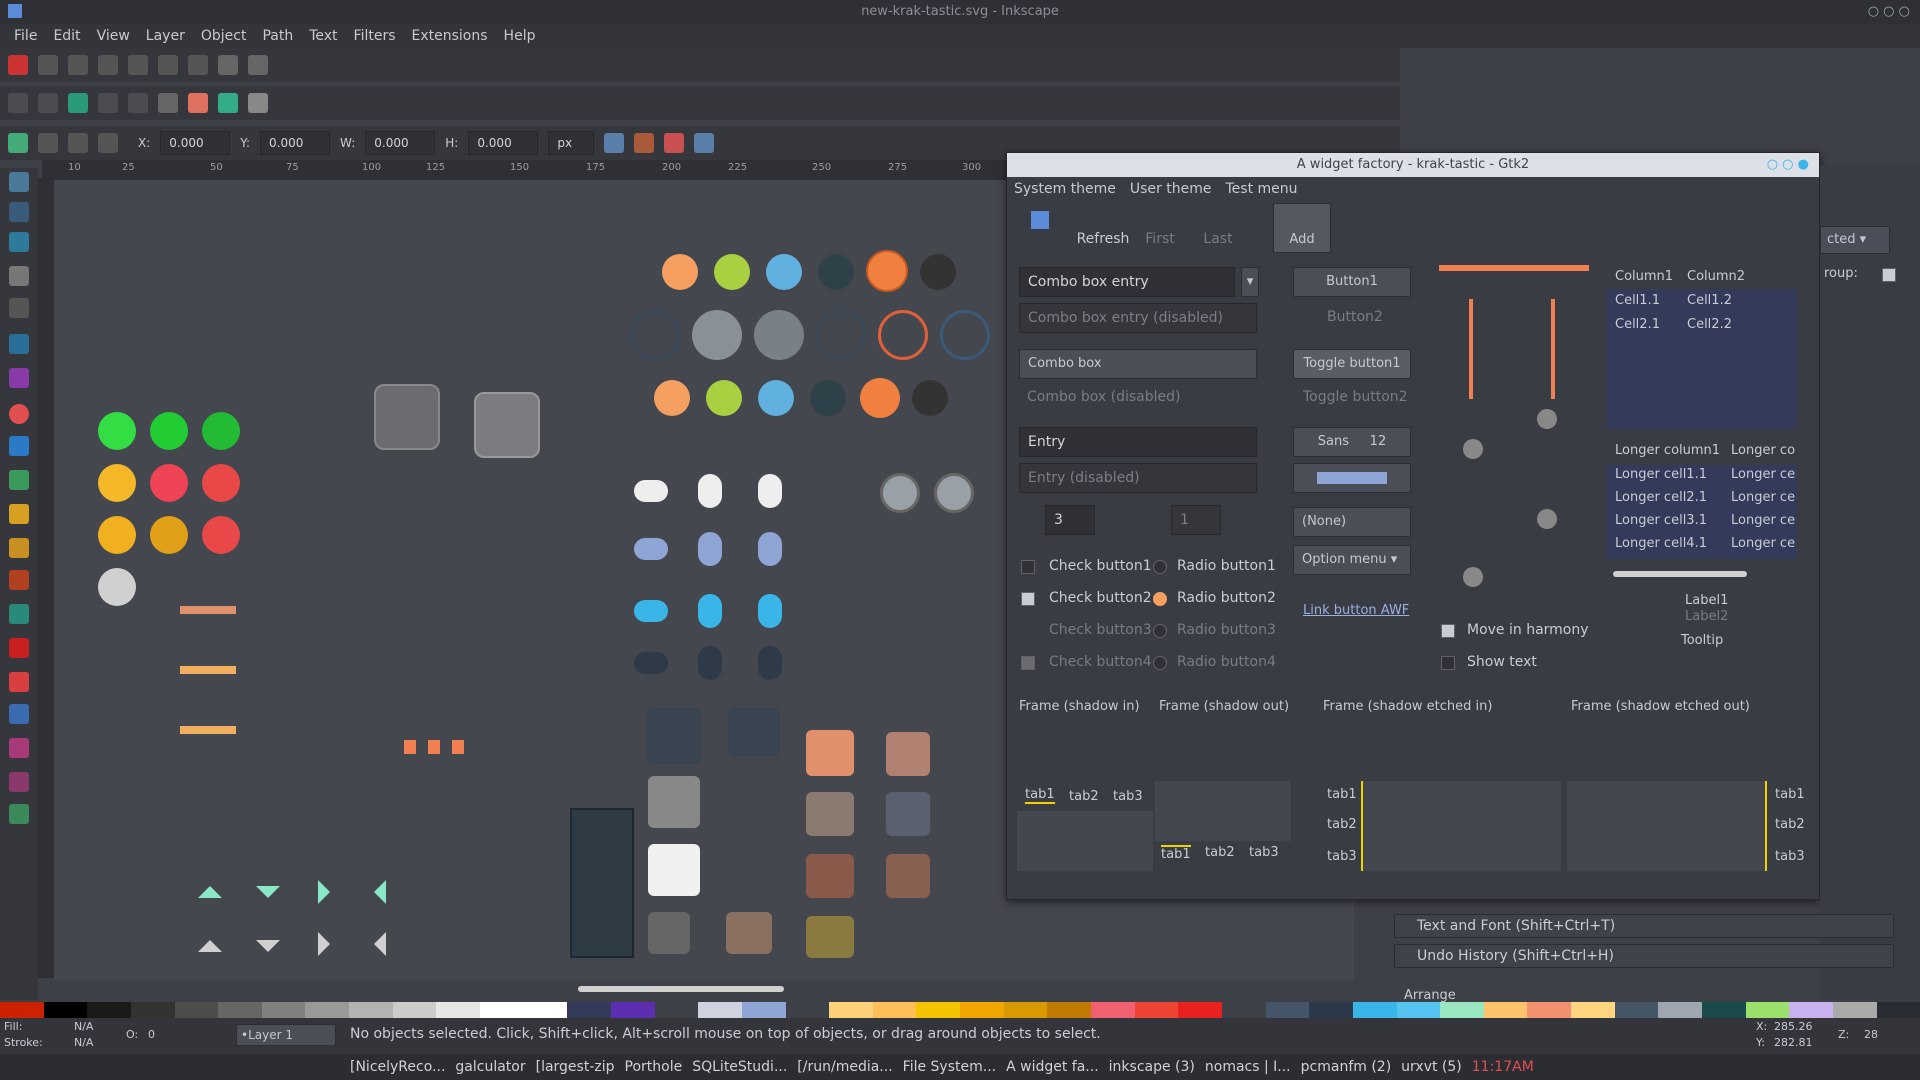 Image resolution: width=1920 pixels, height=1080 pixels. I want to click on dock-group-checkbox, so click(1889, 275).